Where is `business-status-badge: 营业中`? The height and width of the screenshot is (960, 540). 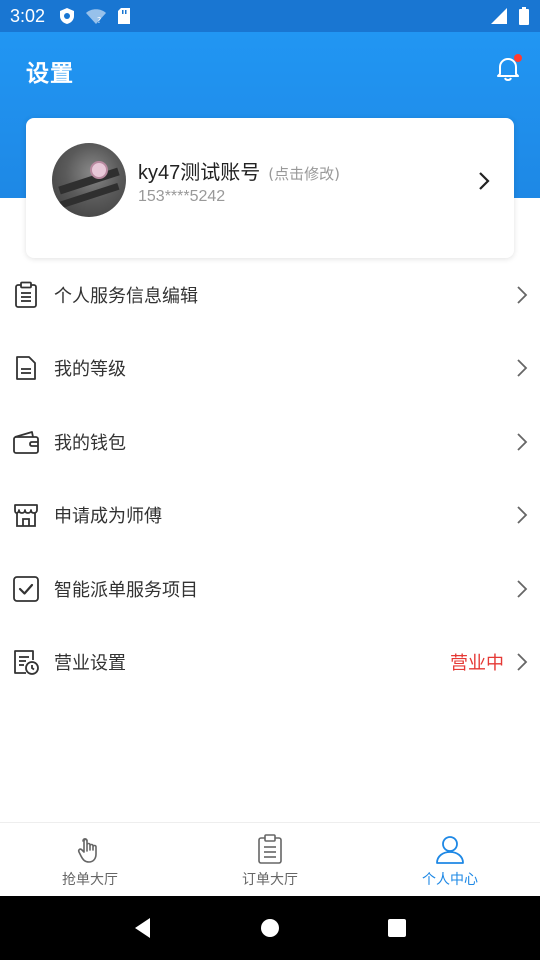 business-status-badge: 营业中 is located at coordinates (477, 664).